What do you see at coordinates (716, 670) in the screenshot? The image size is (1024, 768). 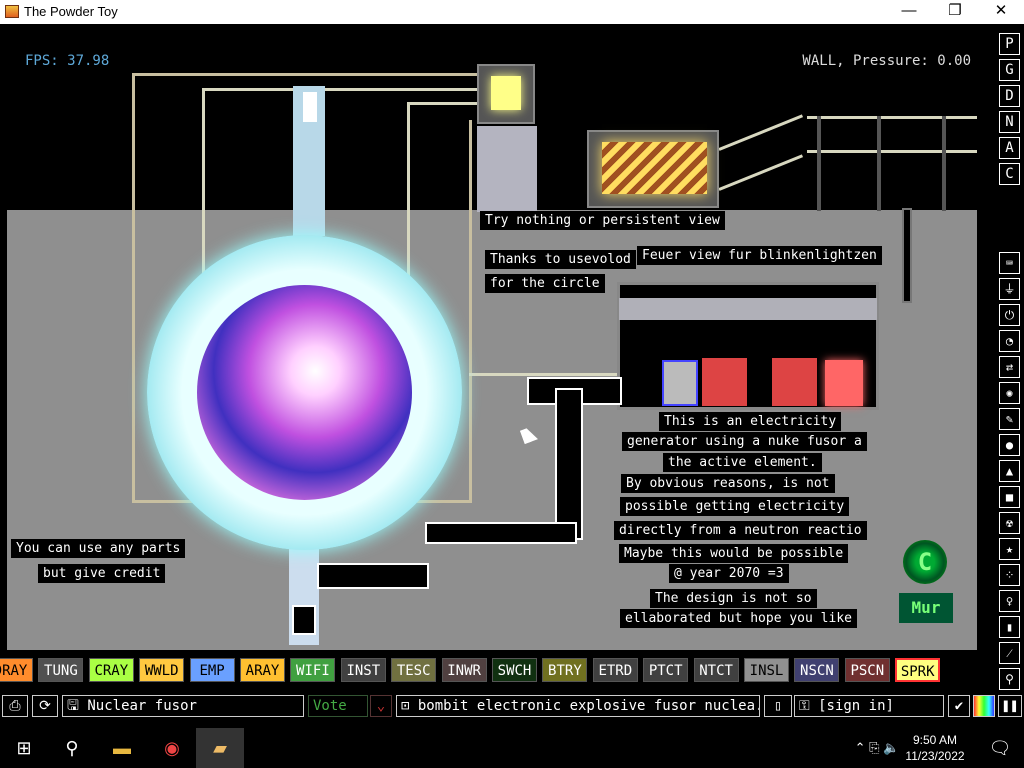 I see `element-ntct: NTCT` at bounding box center [716, 670].